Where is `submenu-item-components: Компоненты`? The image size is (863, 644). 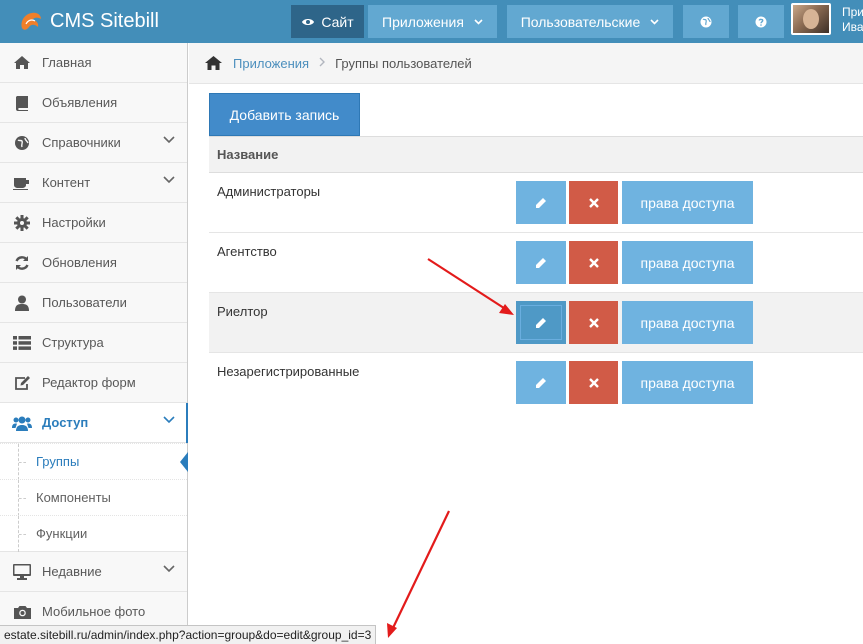
submenu-item-components: Компоненты is located at coordinates (93, 497).